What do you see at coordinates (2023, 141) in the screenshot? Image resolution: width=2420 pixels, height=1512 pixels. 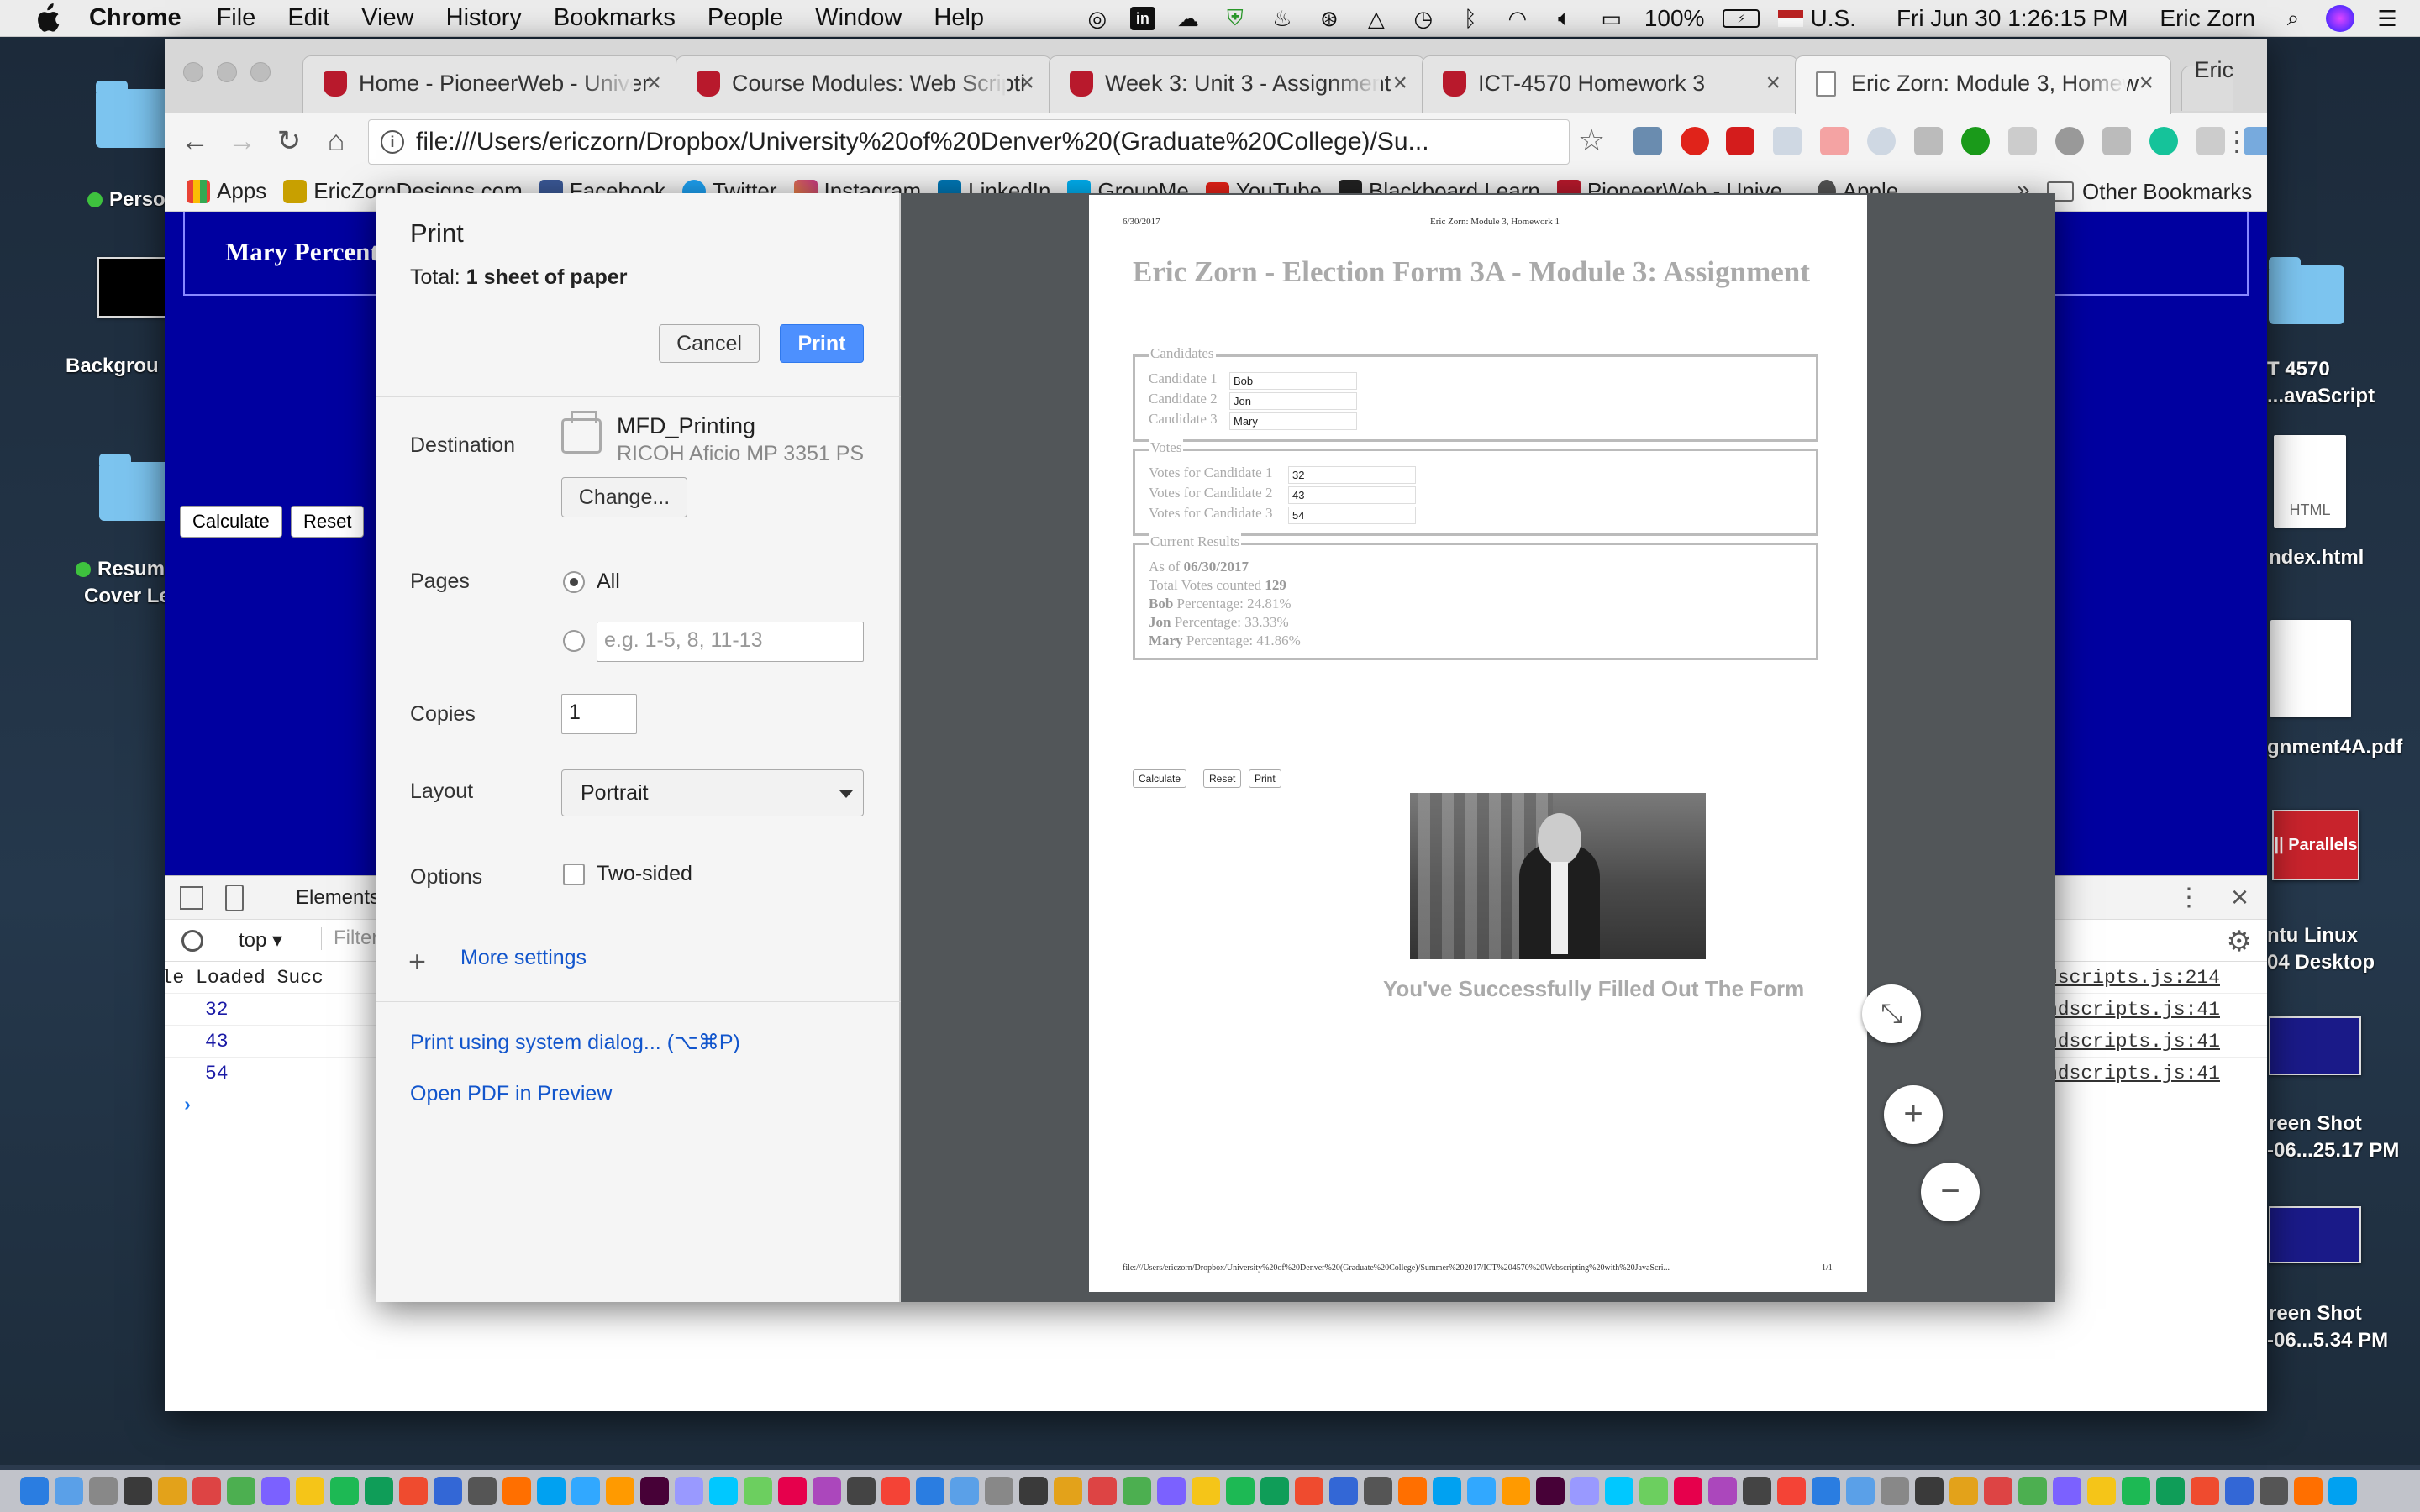 I see `drive-extension-icon` at bounding box center [2023, 141].